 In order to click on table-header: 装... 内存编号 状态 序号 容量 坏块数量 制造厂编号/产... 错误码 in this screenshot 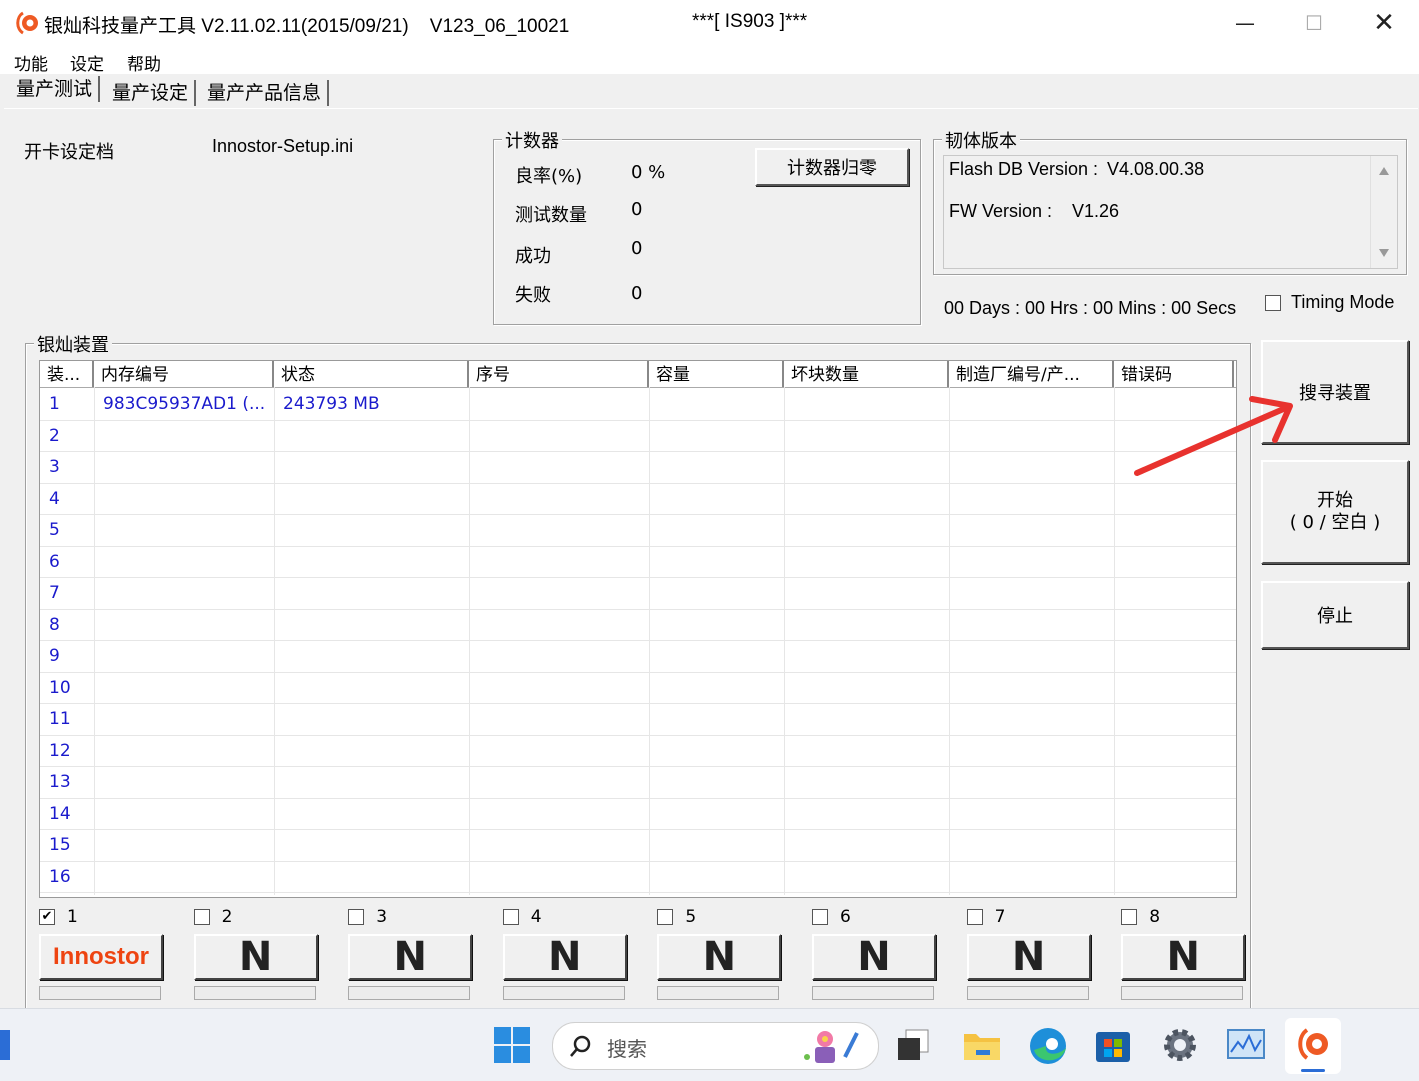, I will do `click(638, 374)`.